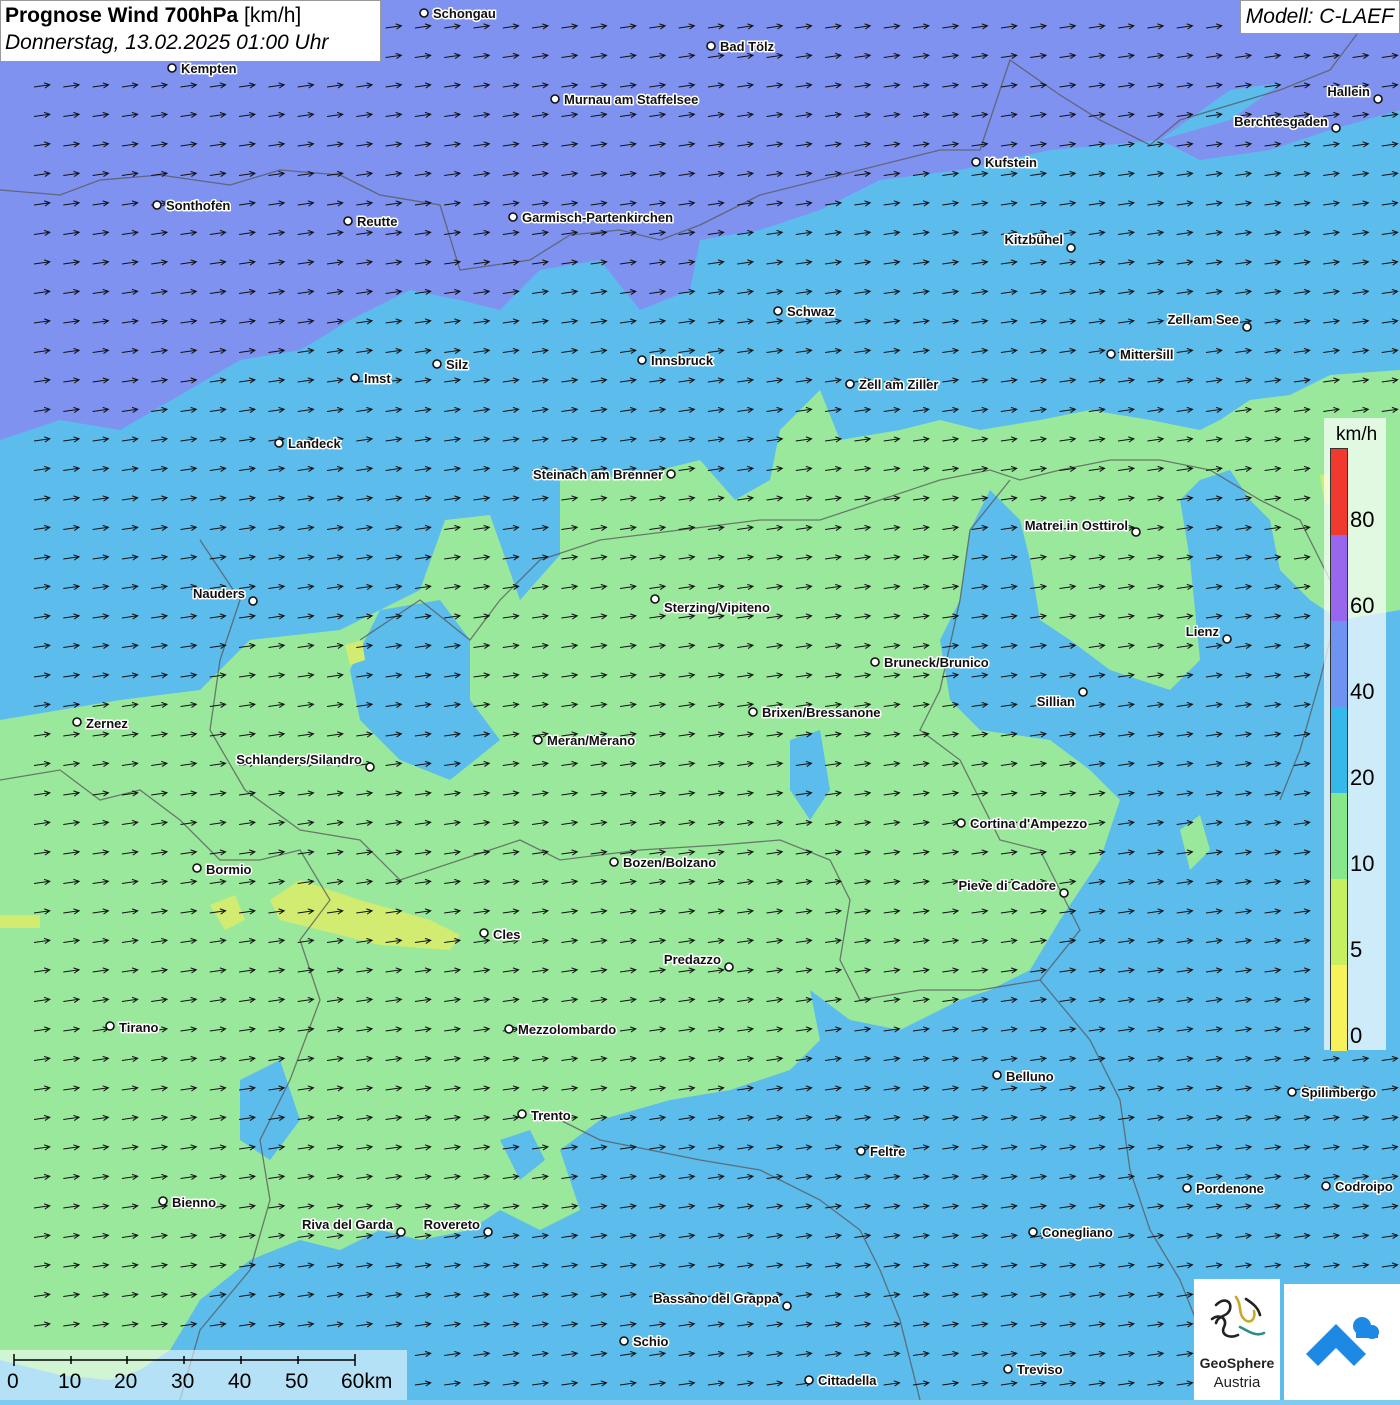  I want to click on city-label: Bienno, so click(194, 1202).